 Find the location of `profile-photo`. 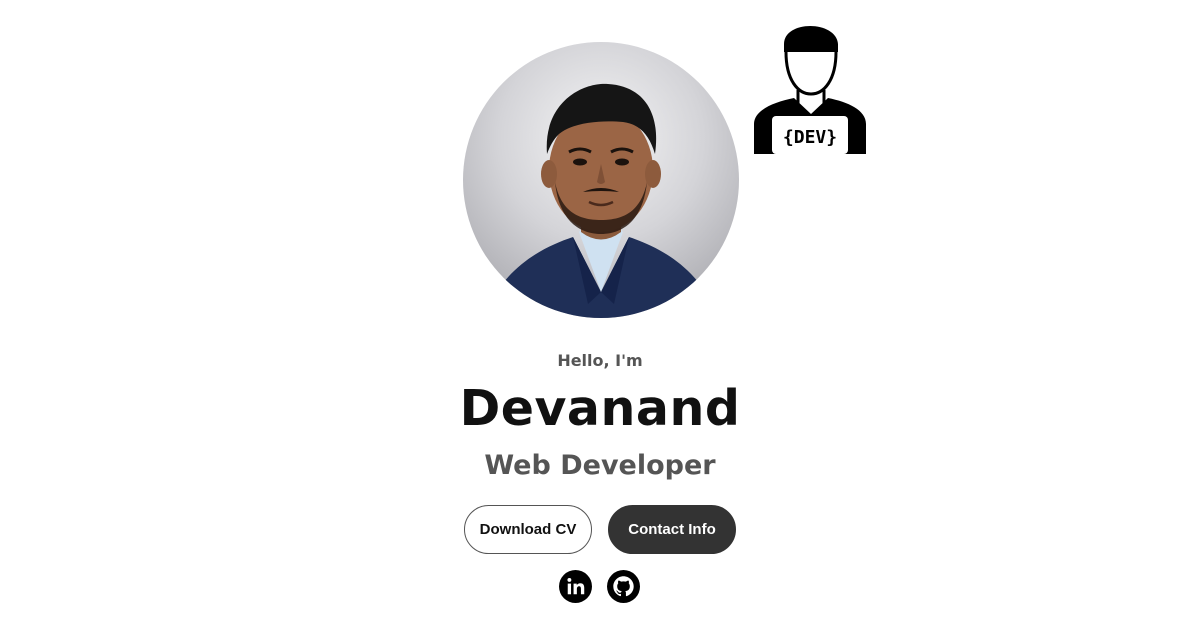

profile-photo is located at coordinates (601, 180).